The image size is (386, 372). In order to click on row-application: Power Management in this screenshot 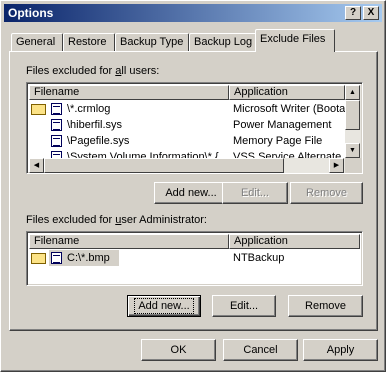, I will do `click(282, 125)`.